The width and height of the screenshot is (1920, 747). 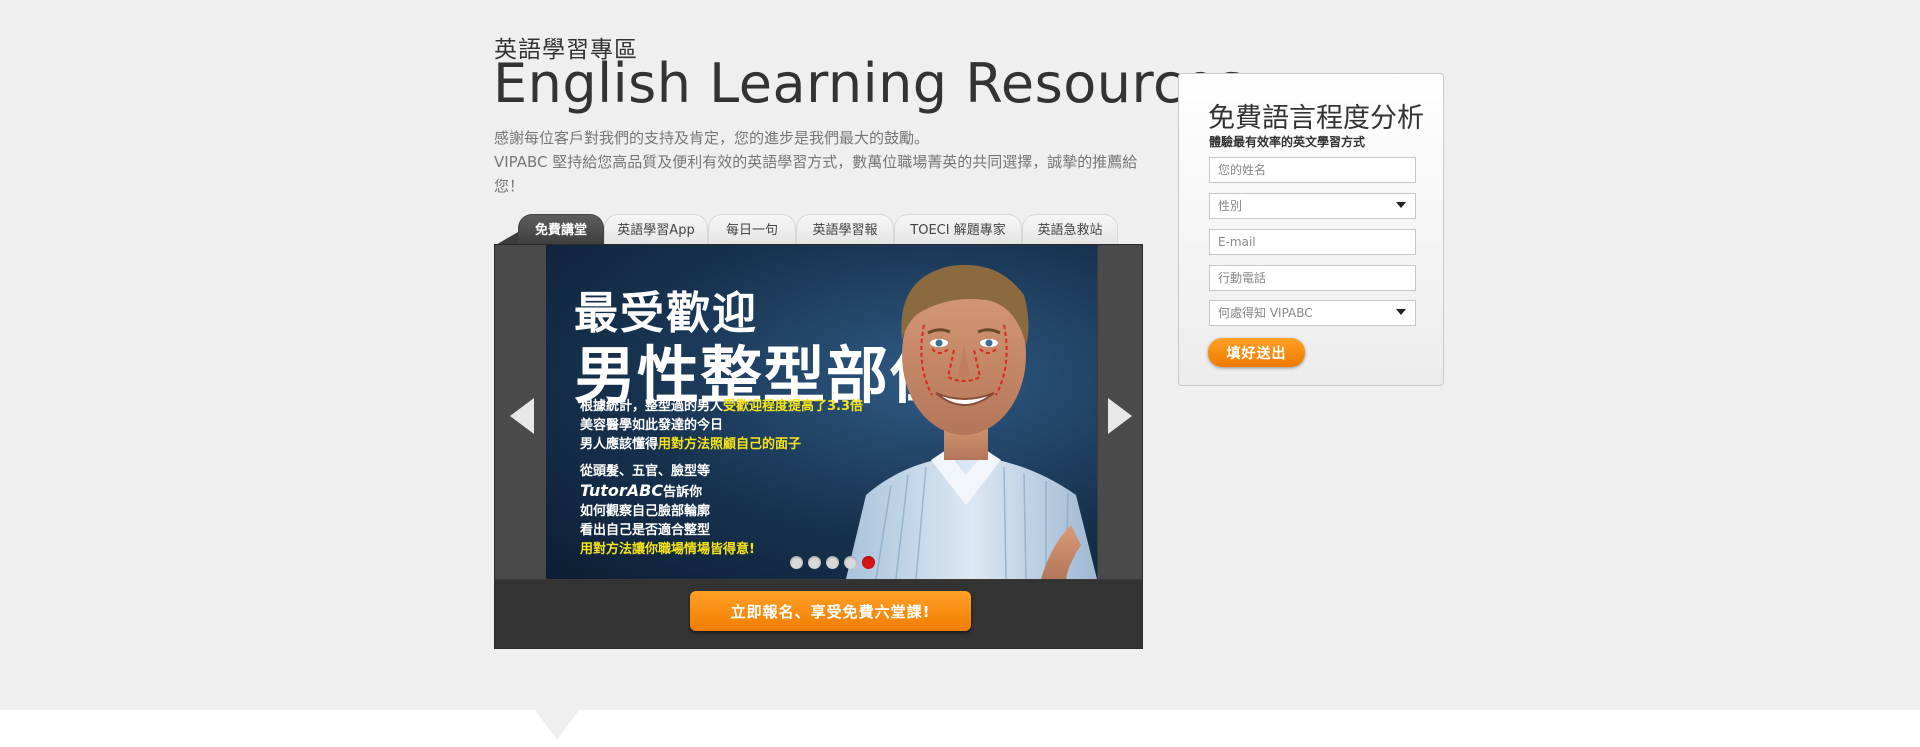 I want to click on banner-line-2: 美容醫學如此發達的今日, so click(x=652, y=425).